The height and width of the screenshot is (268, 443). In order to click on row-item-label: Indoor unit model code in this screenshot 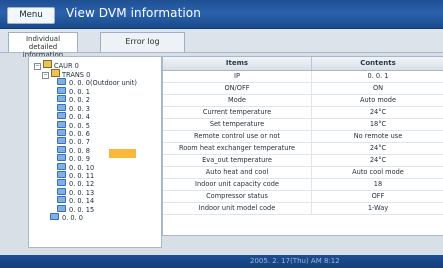, I will do `click(237, 208)`.